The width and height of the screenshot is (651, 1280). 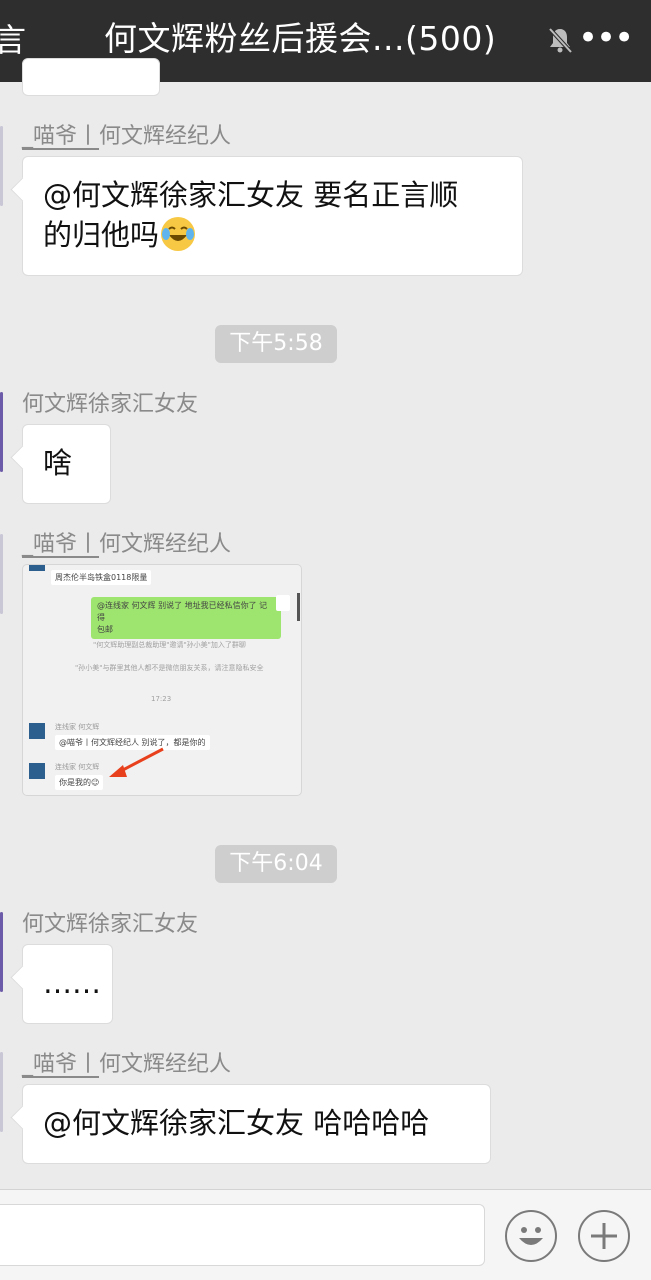 What do you see at coordinates (272, 235) in the screenshot?
I see `message-text: 的归他吗` at bounding box center [272, 235].